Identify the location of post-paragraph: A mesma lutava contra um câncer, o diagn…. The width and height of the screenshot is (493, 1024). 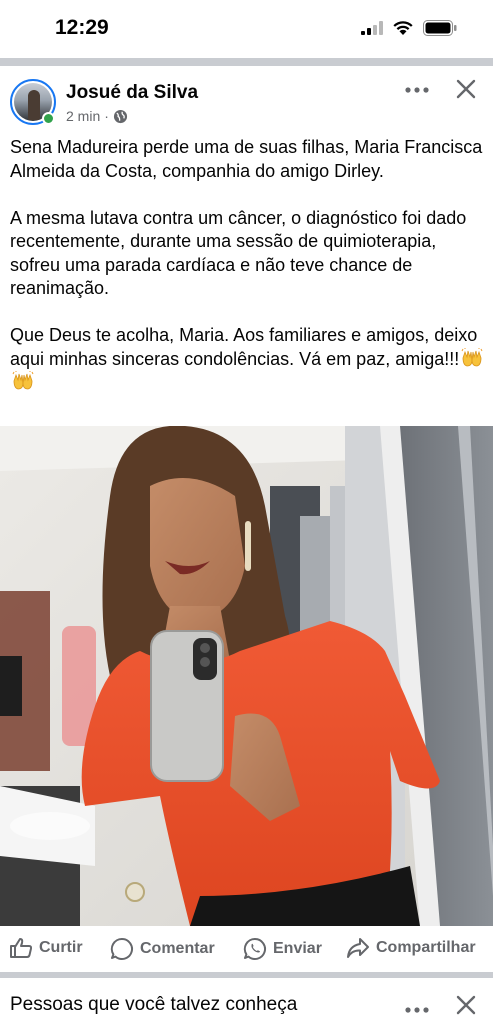
(238, 253).